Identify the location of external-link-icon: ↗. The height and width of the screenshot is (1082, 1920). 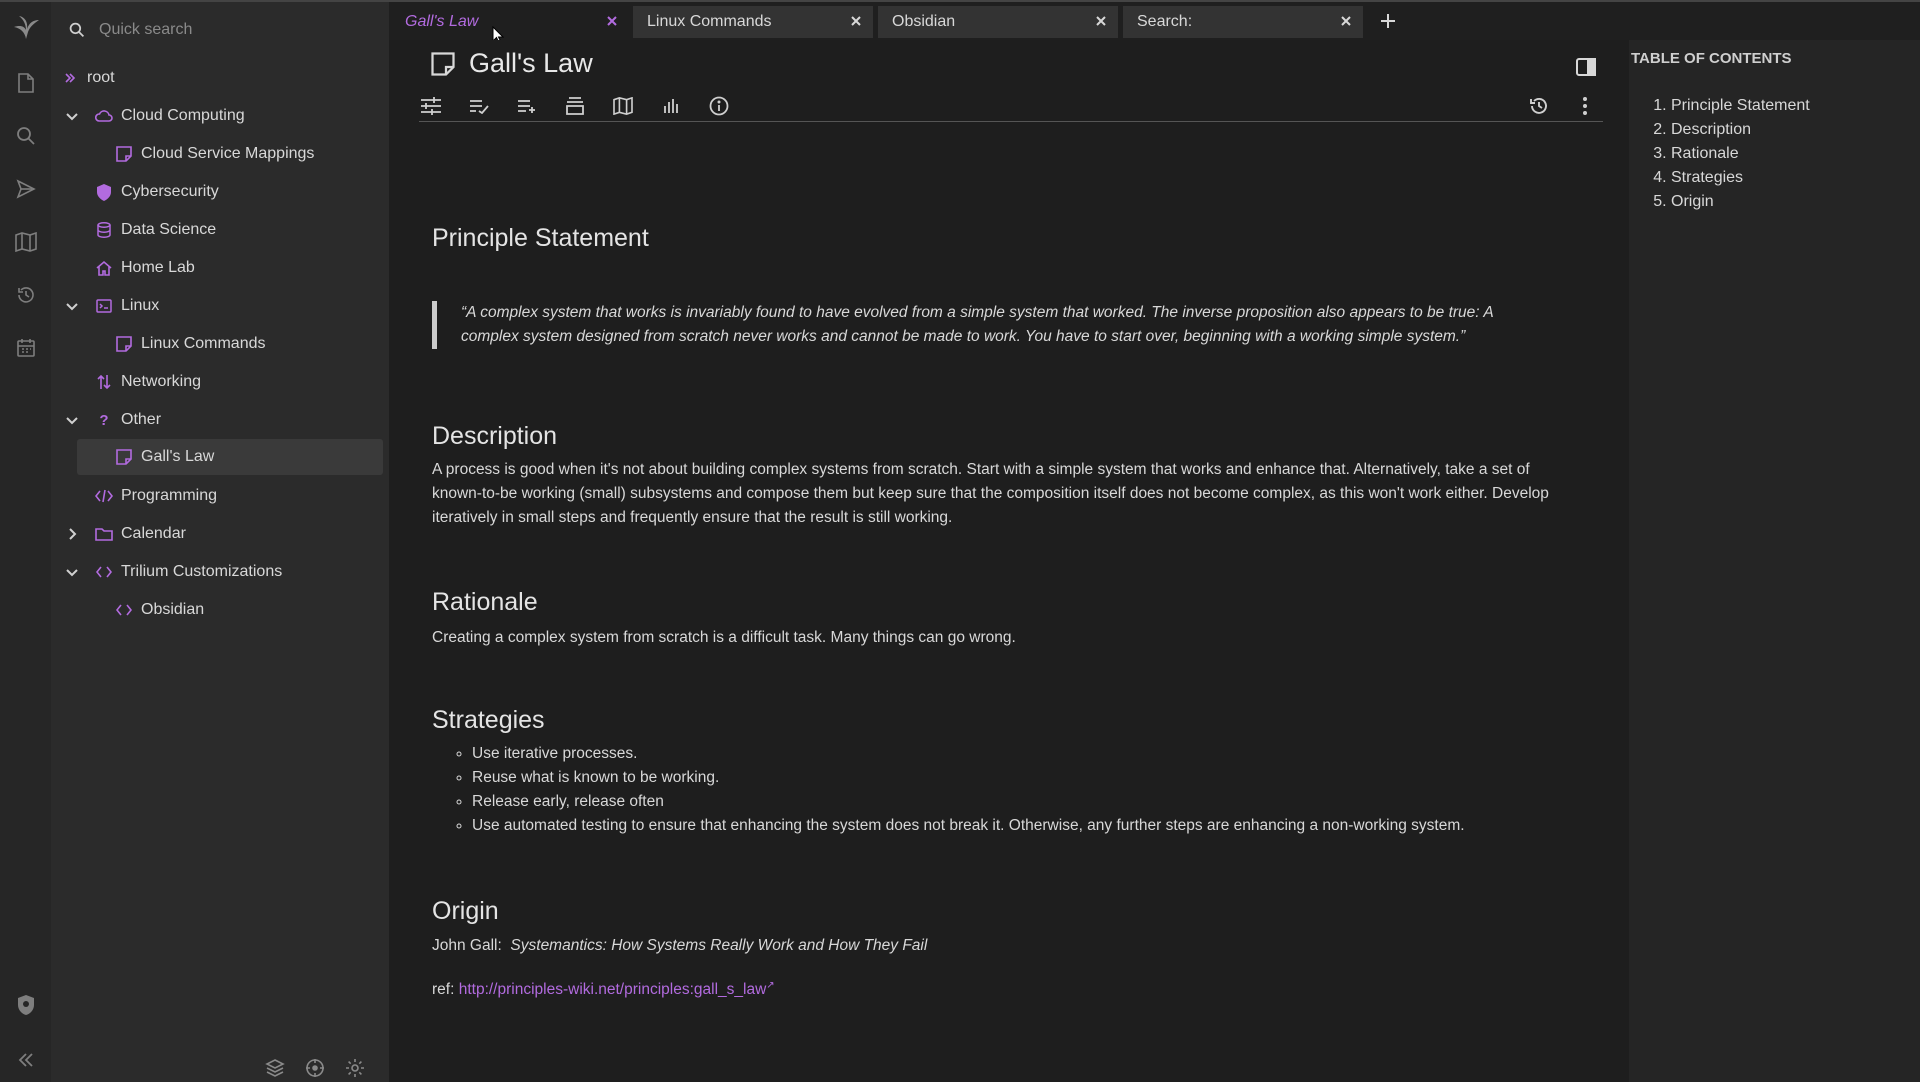
(770, 985).